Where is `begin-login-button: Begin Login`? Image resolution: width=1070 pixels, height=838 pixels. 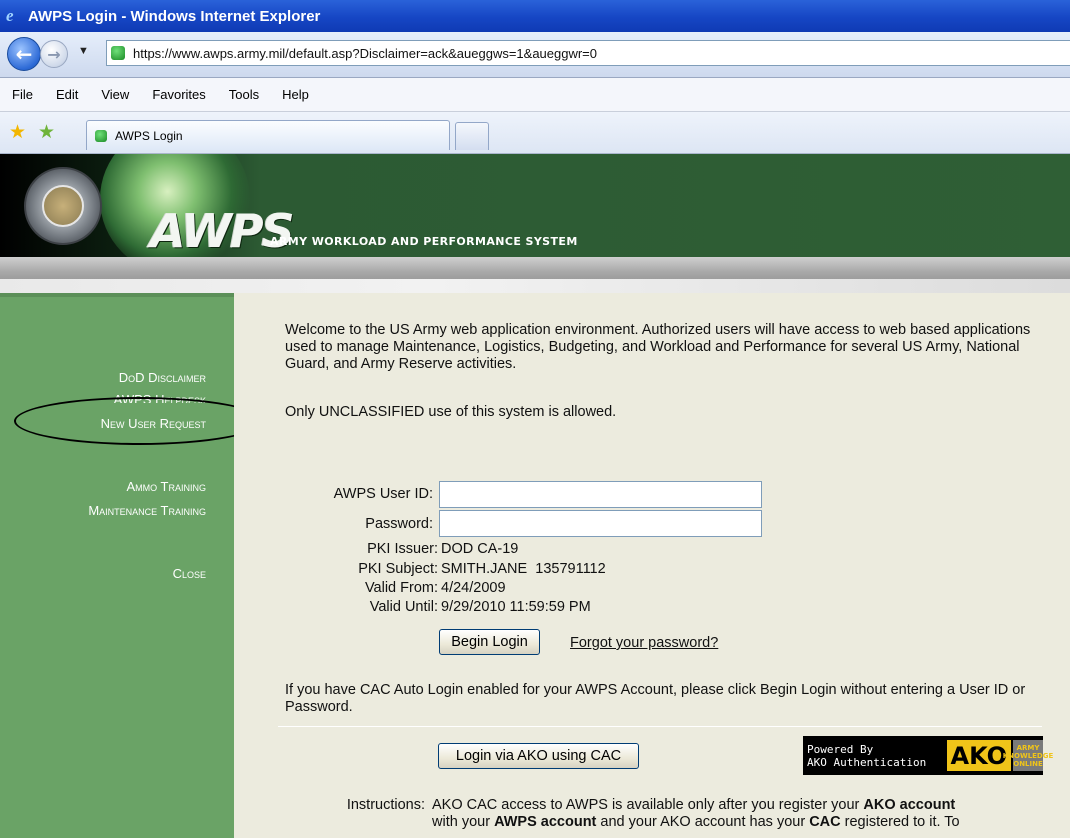 begin-login-button: Begin Login is located at coordinates (489, 642).